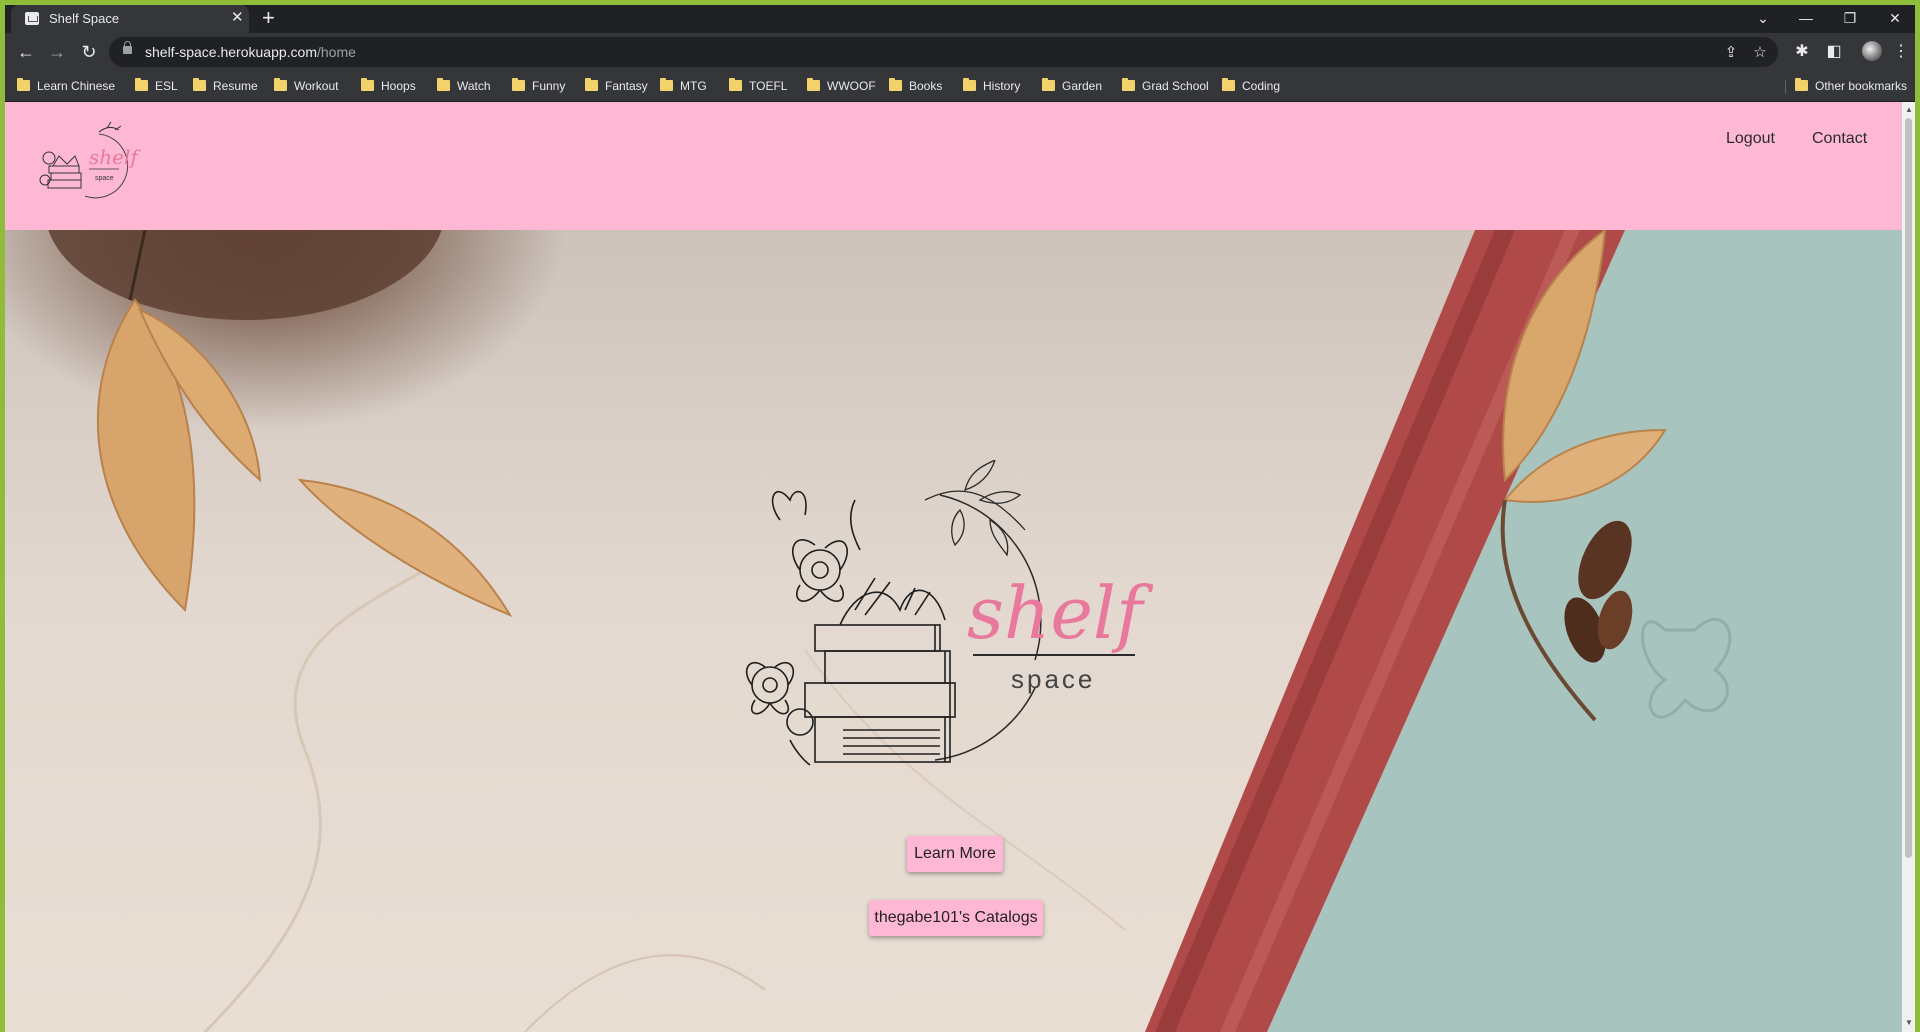 Image resolution: width=1920 pixels, height=1032 pixels. What do you see at coordinates (1785, 87) in the screenshot?
I see `bookmarks-divider` at bounding box center [1785, 87].